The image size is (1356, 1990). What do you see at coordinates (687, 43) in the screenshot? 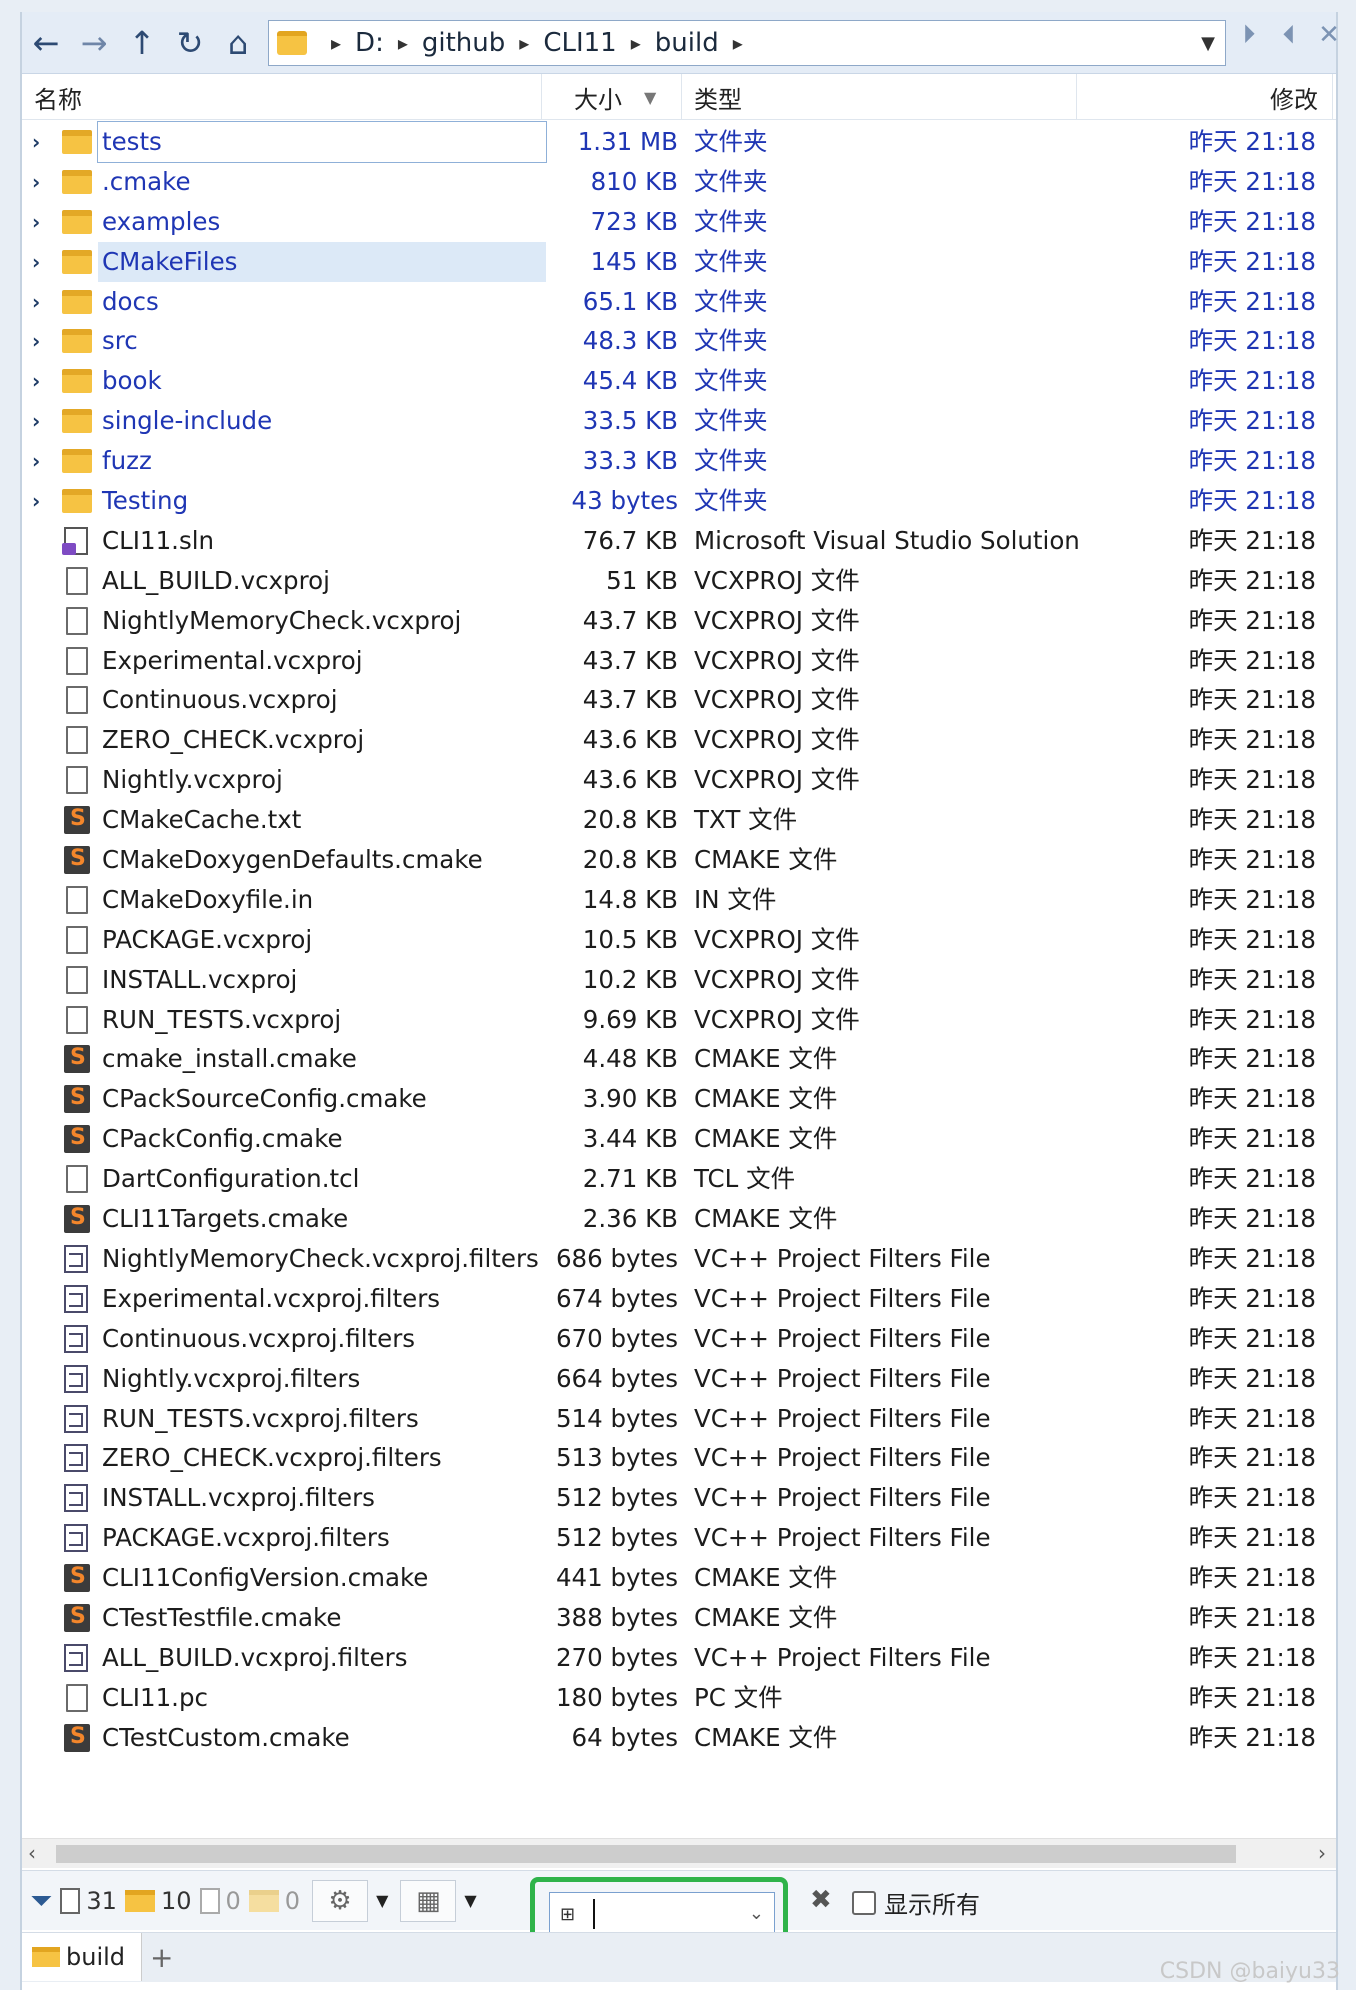
I see `breadcrumb-item: build` at bounding box center [687, 43].